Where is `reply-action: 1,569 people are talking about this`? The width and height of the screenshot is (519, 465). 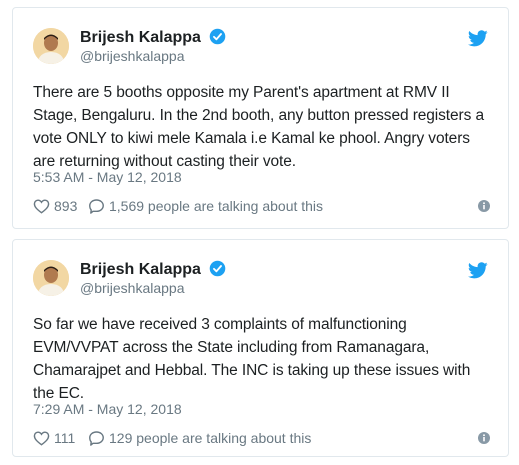
reply-action: 1,569 people are talking about this is located at coordinates (205, 206).